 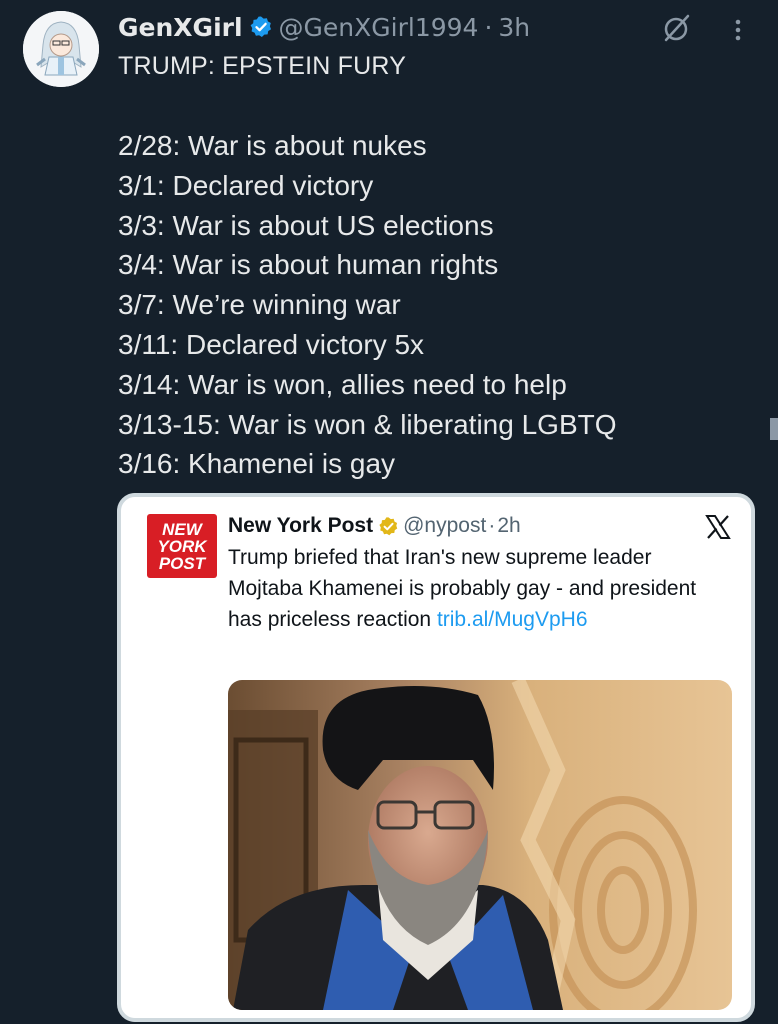 I want to click on avatar, so click(x=61, y=49).